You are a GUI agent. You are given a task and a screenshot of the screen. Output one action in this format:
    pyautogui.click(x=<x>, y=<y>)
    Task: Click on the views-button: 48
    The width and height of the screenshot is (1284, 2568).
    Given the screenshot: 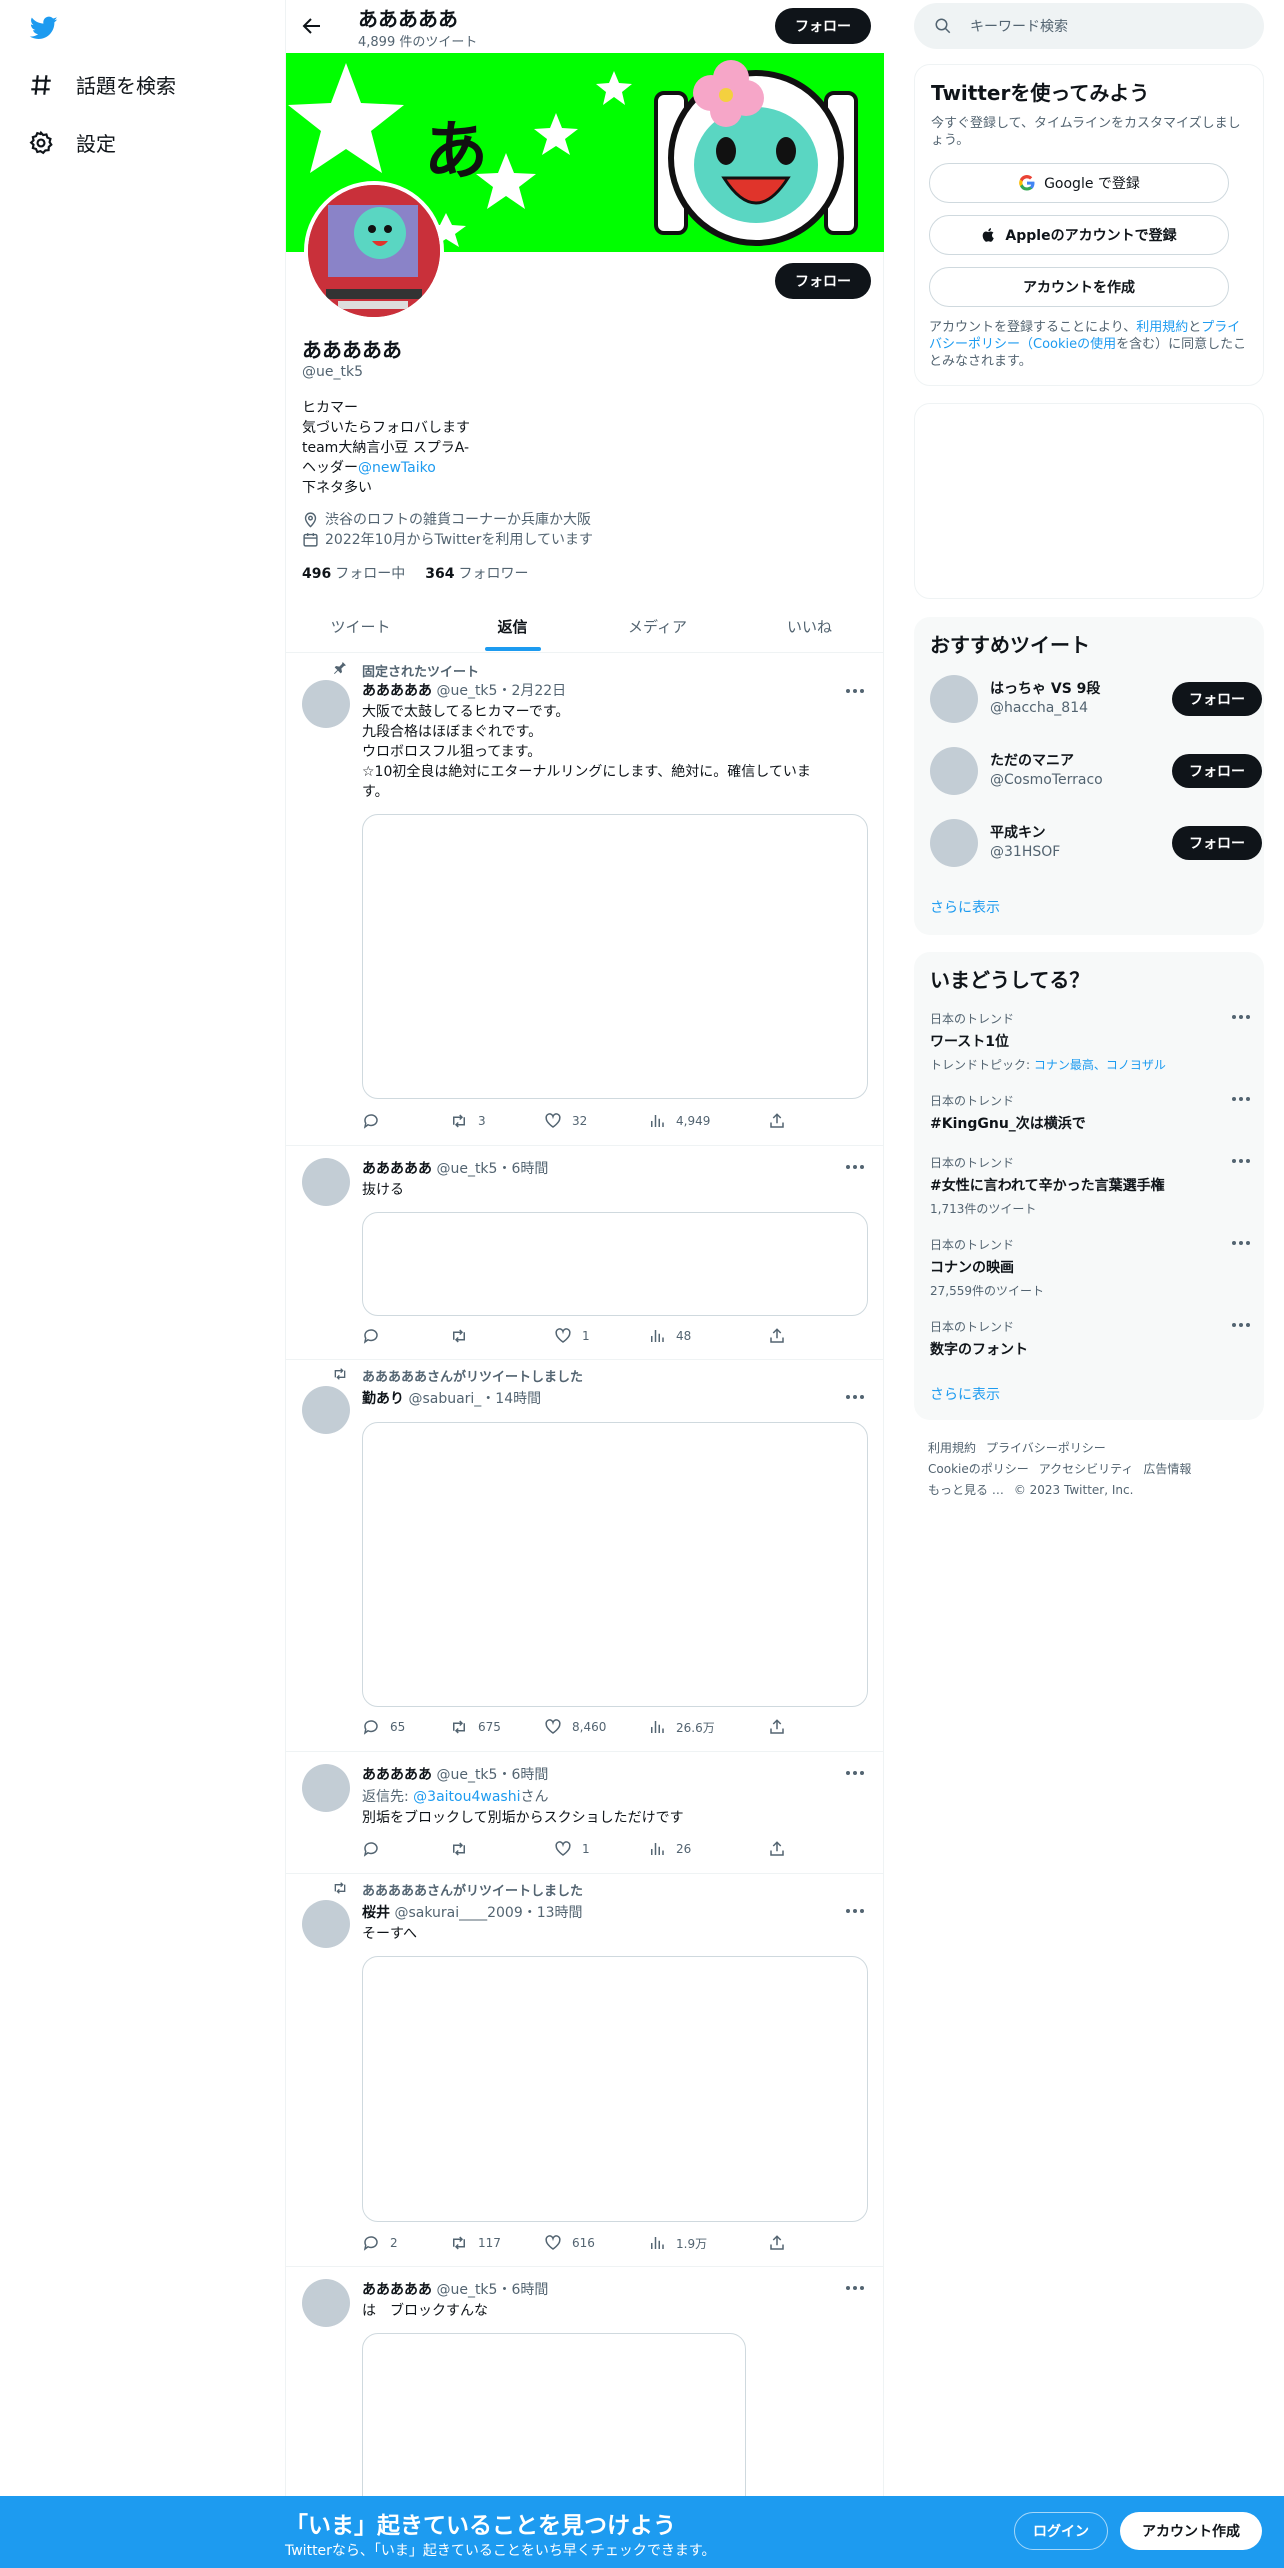 What is the action you would take?
    pyautogui.click(x=669, y=1336)
    